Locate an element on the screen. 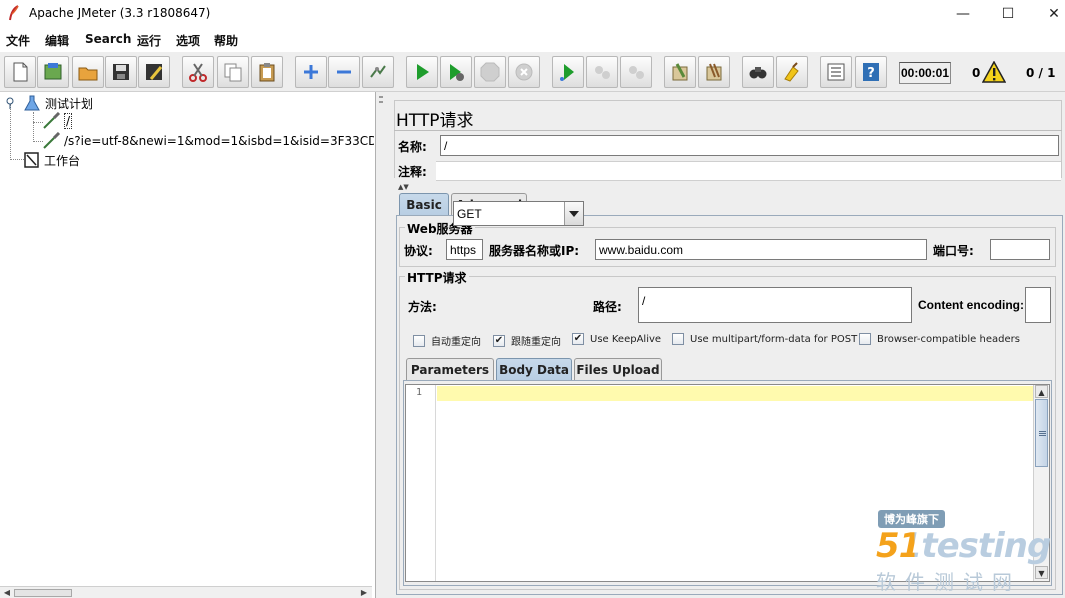 This screenshot has height=598, width=1065. tab-body-data: Body Data is located at coordinates (534, 369).